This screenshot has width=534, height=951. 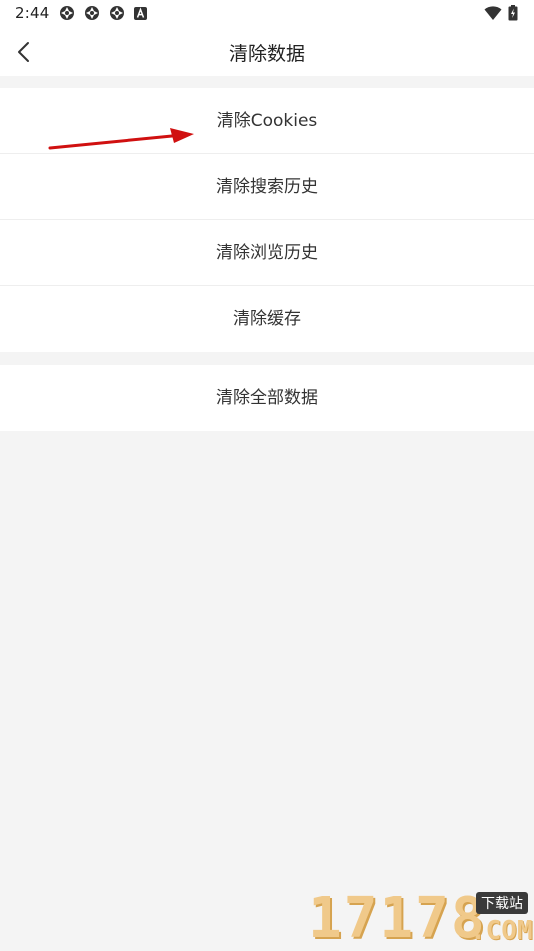 I want to click on clear-browsing-history-button: 清除浏览历史, so click(x=267, y=253).